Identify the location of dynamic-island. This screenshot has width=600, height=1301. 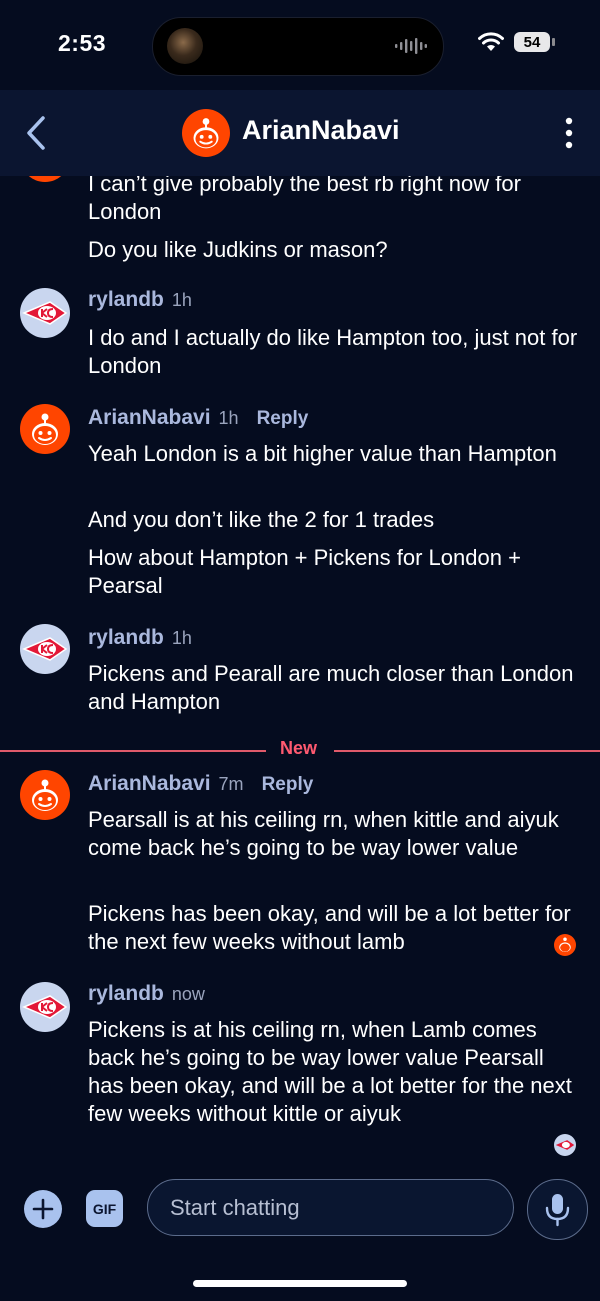
(298, 46).